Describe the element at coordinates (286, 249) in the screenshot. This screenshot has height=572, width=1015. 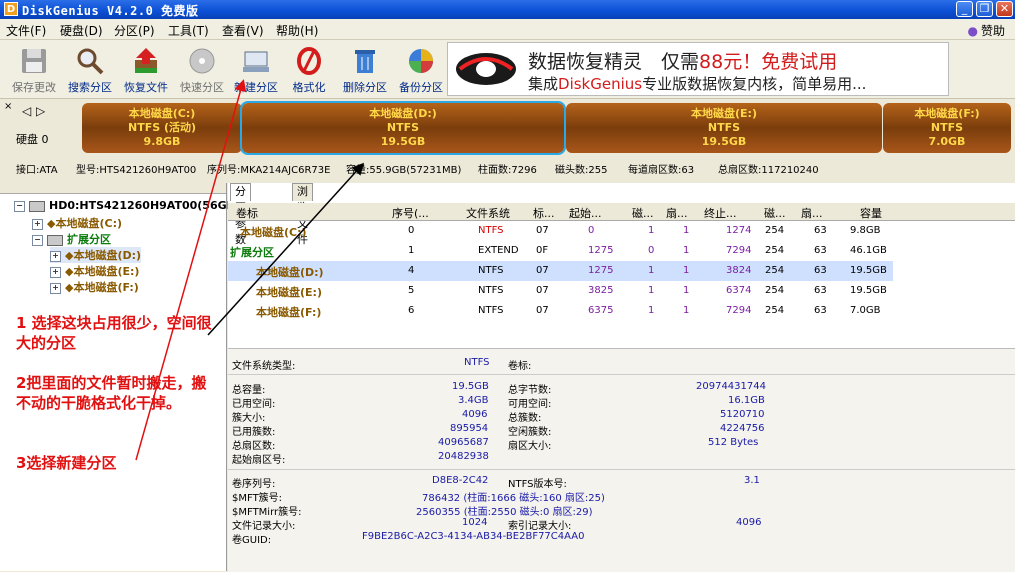
I see `arrow-to-partition-d` at that location.